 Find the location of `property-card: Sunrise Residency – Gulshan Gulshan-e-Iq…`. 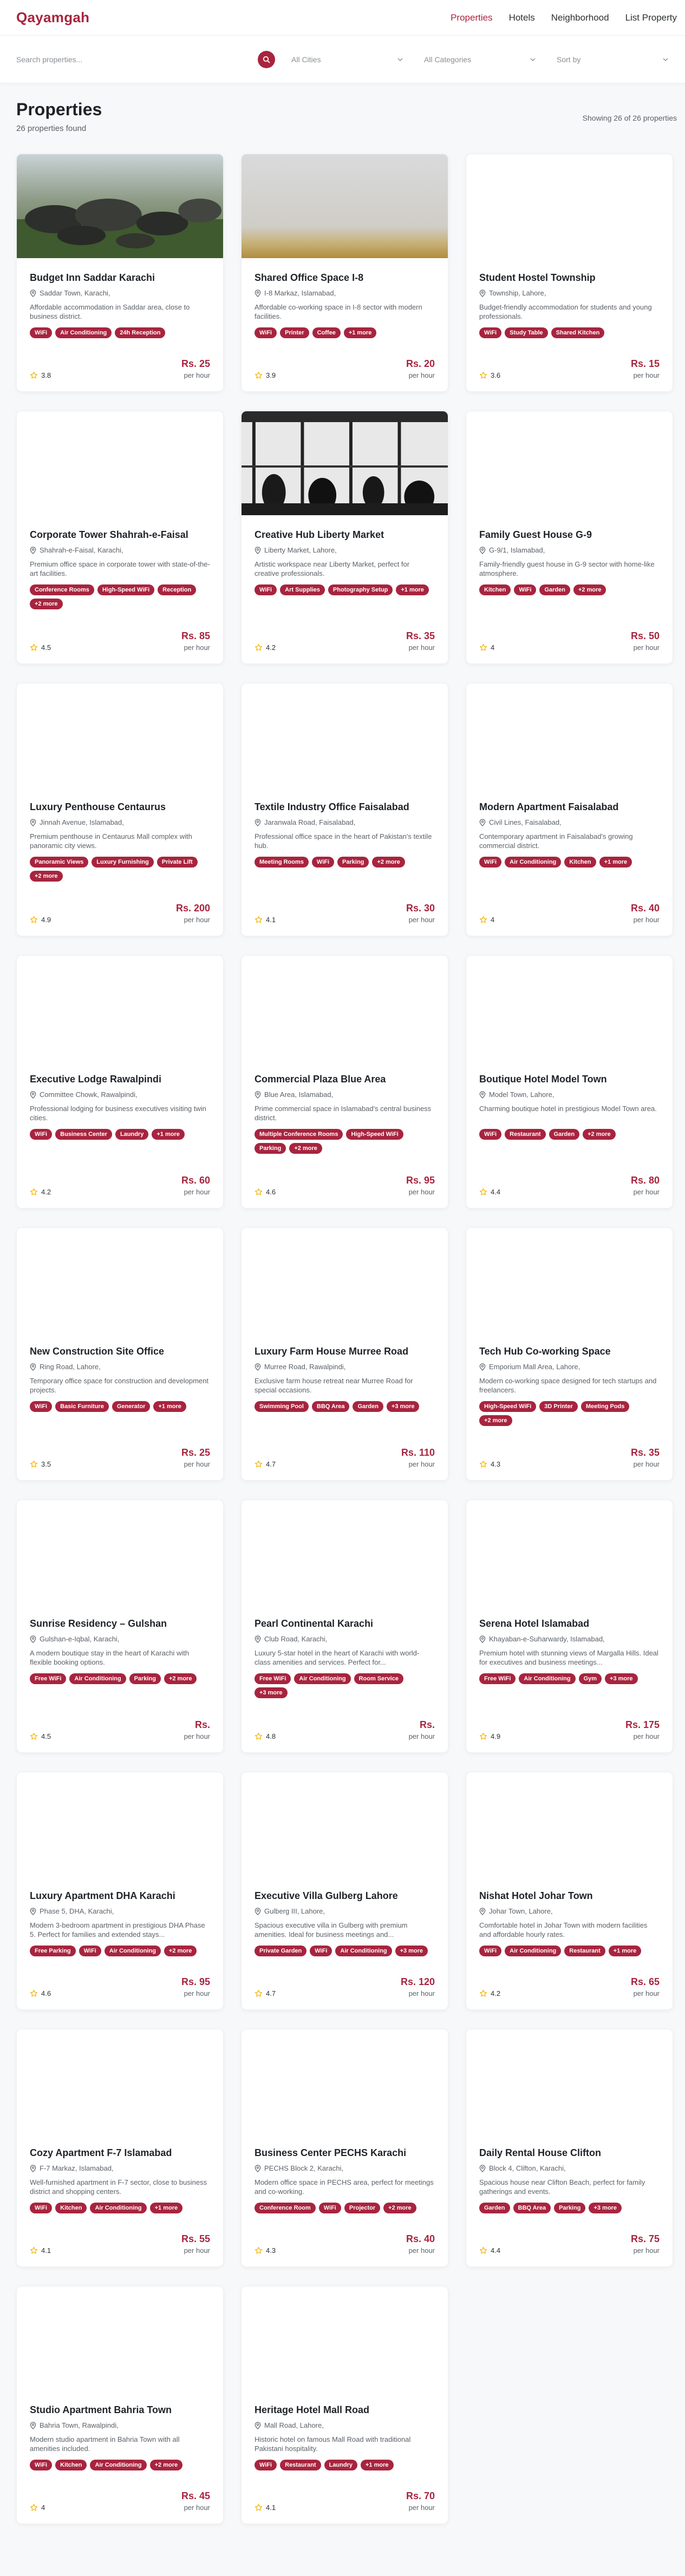

property-card: Sunrise Residency – Gulshan Gulshan-e-Iq… is located at coordinates (120, 1626).